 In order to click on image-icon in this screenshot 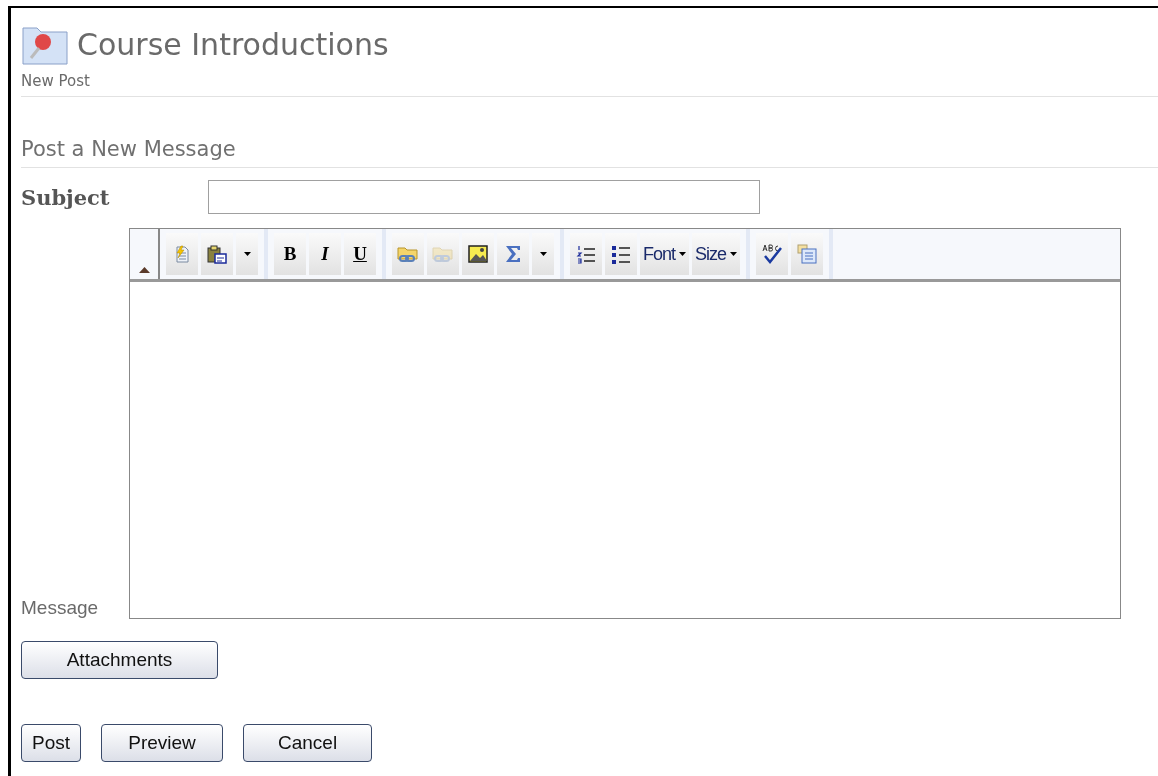, I will do `click(478, 254)`.